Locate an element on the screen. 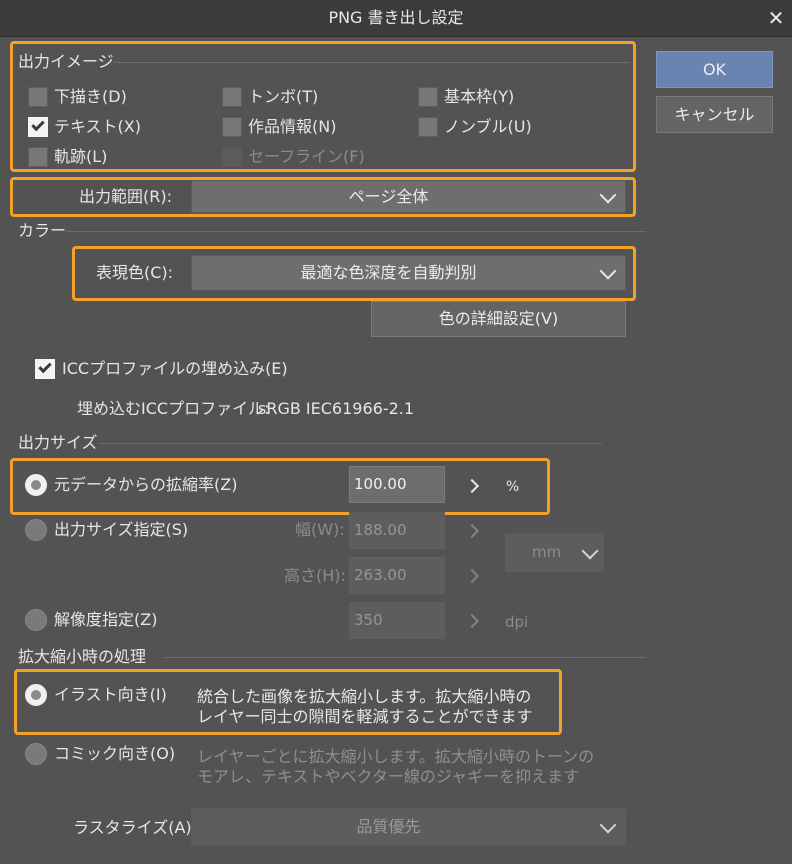 This screenshot has height=864, width=792. output-range-label: 出力範囲(R): is located at coordinates (125, 196).